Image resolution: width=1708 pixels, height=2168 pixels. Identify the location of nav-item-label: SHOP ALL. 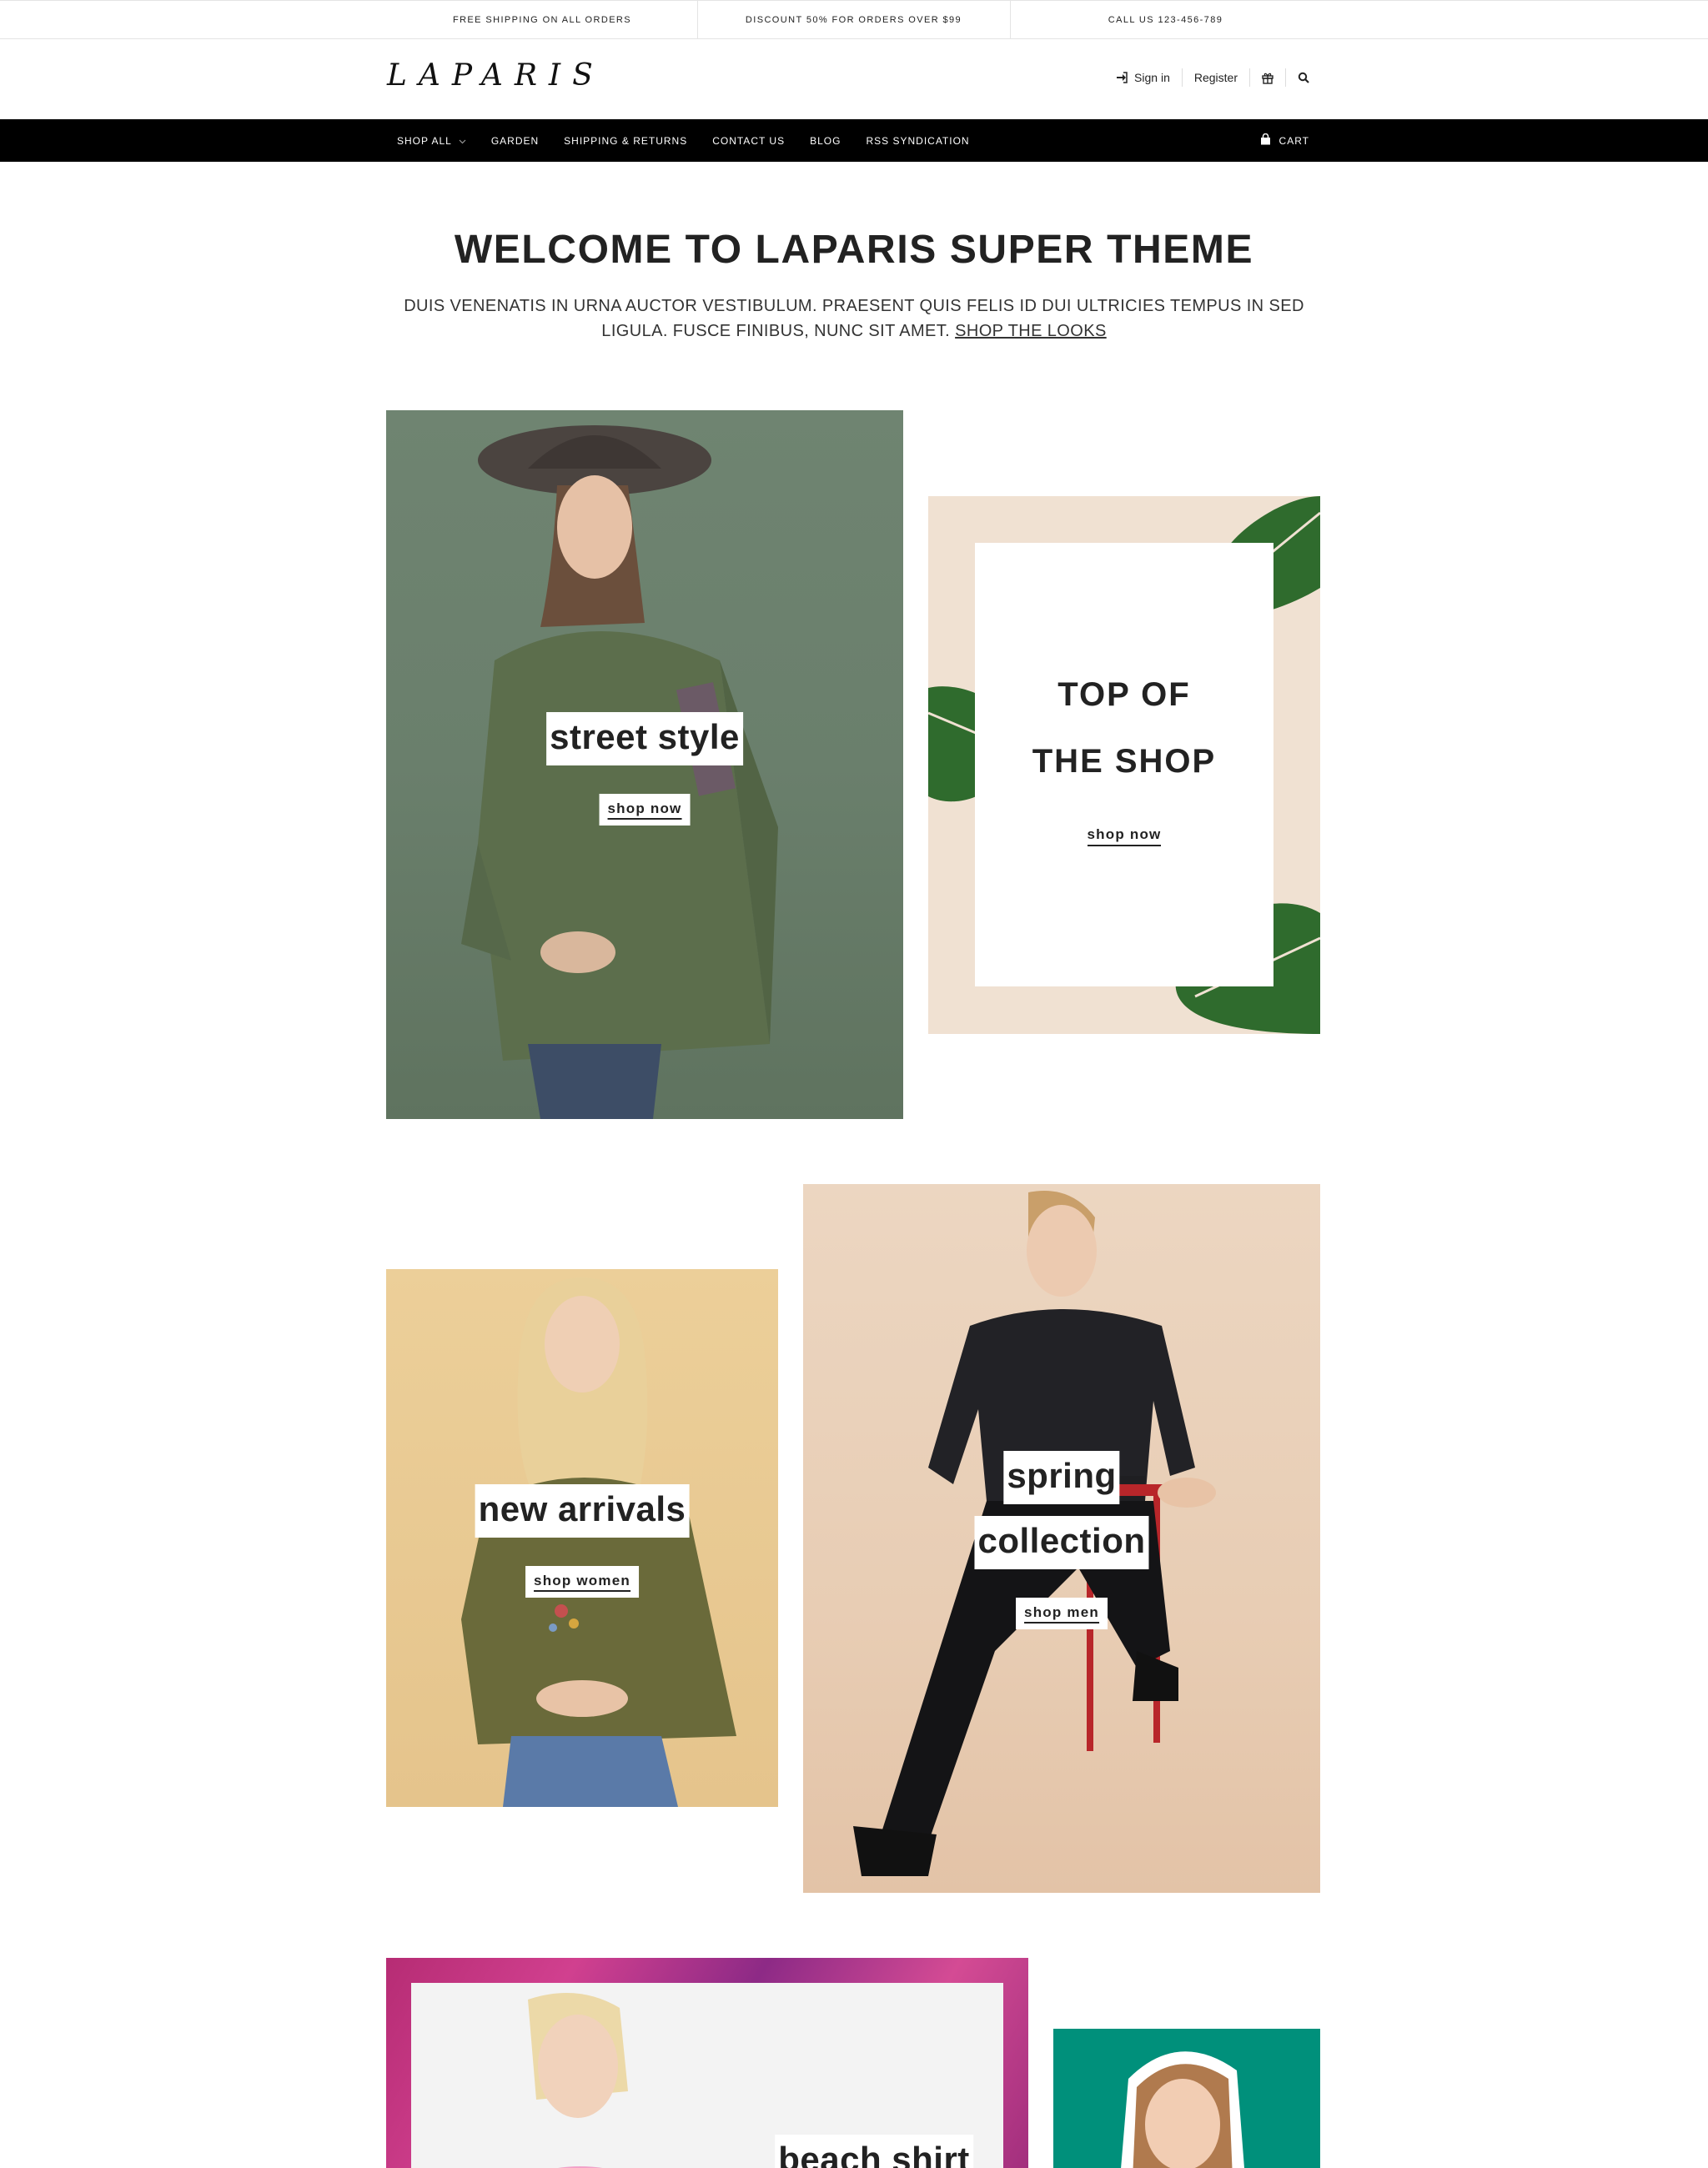
(424, 140).